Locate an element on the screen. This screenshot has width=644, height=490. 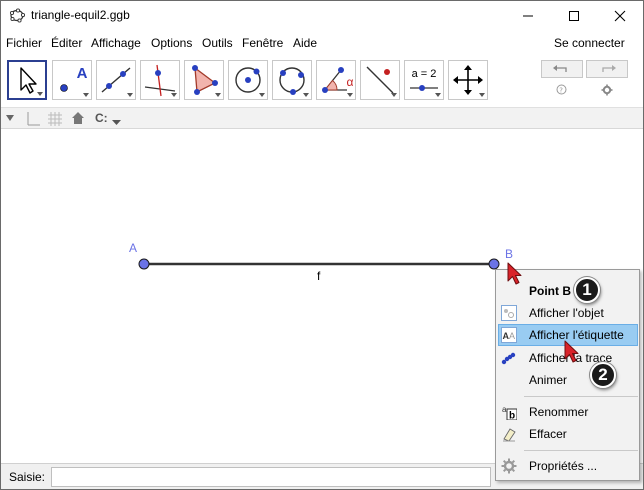
title-bar: triangle-equil2.ggb is located at coordinates (322, 15).